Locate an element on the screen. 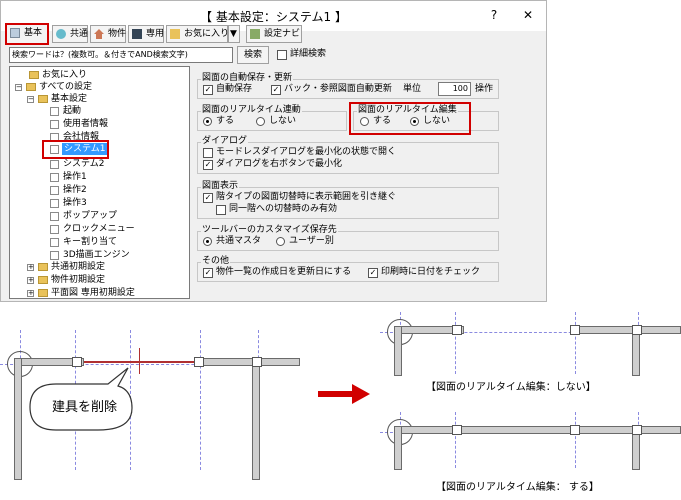 Image resolution: width=681 pixels, height=500 pixels. toolbar-common-button: 共通 is located at coordinates (70, 34).